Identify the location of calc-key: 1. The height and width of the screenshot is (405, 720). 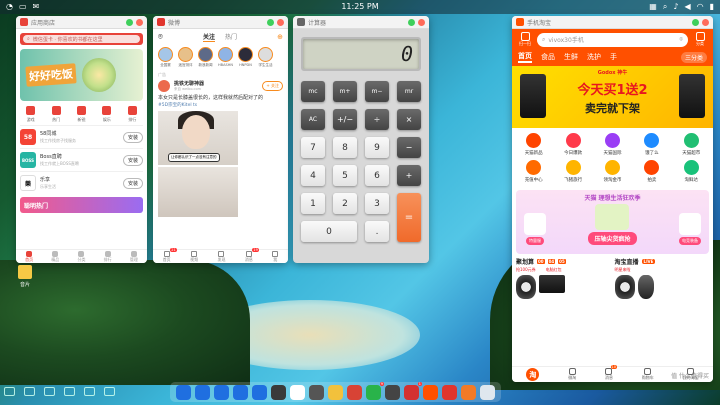
(313, 203).